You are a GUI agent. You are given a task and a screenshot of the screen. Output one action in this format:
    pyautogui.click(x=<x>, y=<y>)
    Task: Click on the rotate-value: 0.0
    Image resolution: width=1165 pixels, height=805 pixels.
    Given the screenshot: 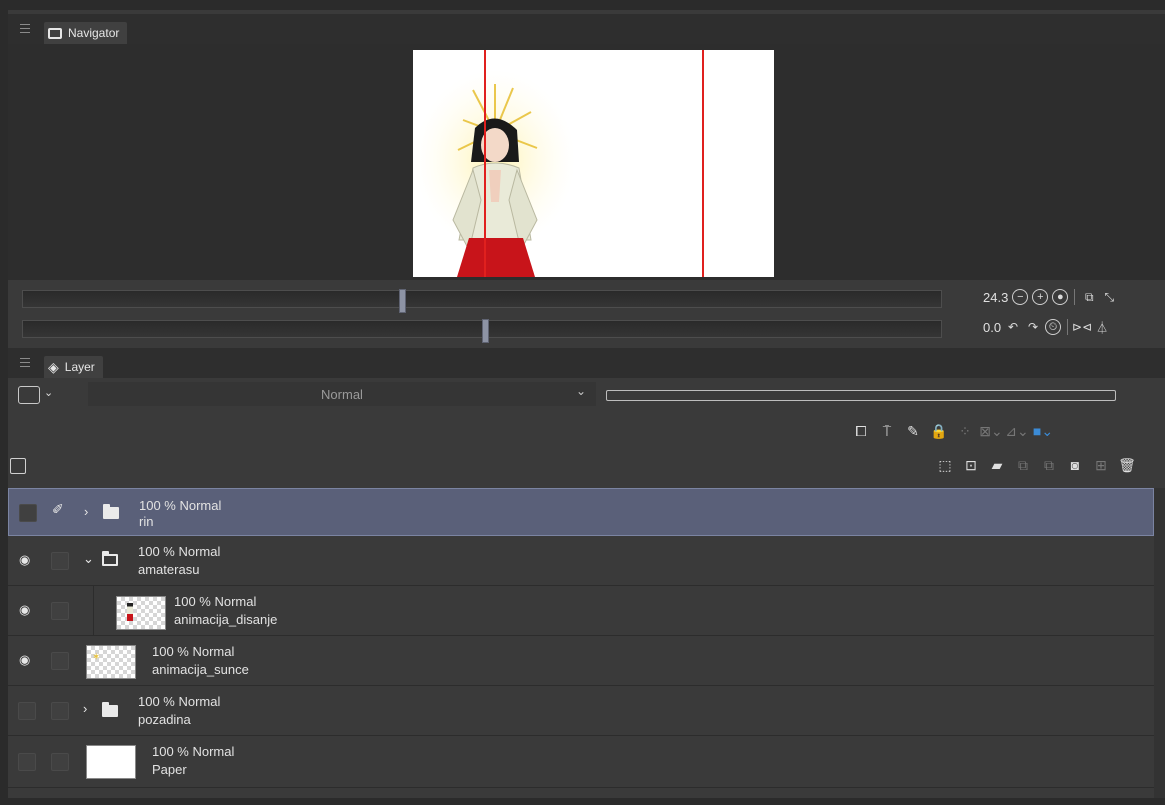 What is the action you would take?
    pyautogui.click(x=992, y=327)
    